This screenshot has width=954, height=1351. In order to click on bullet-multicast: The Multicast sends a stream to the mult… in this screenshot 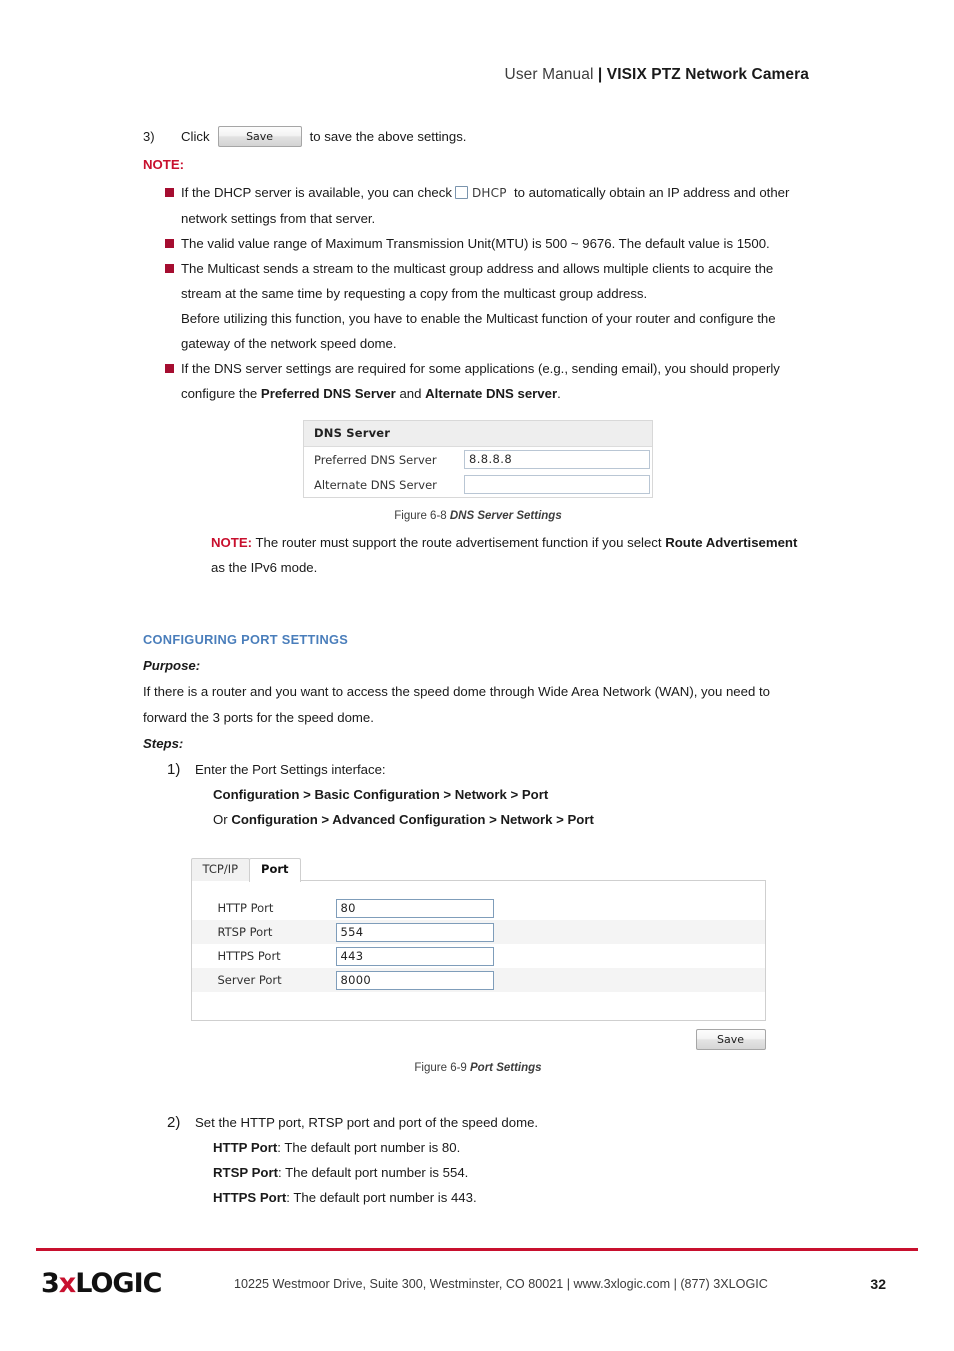, I will do `click(478, 306)`.